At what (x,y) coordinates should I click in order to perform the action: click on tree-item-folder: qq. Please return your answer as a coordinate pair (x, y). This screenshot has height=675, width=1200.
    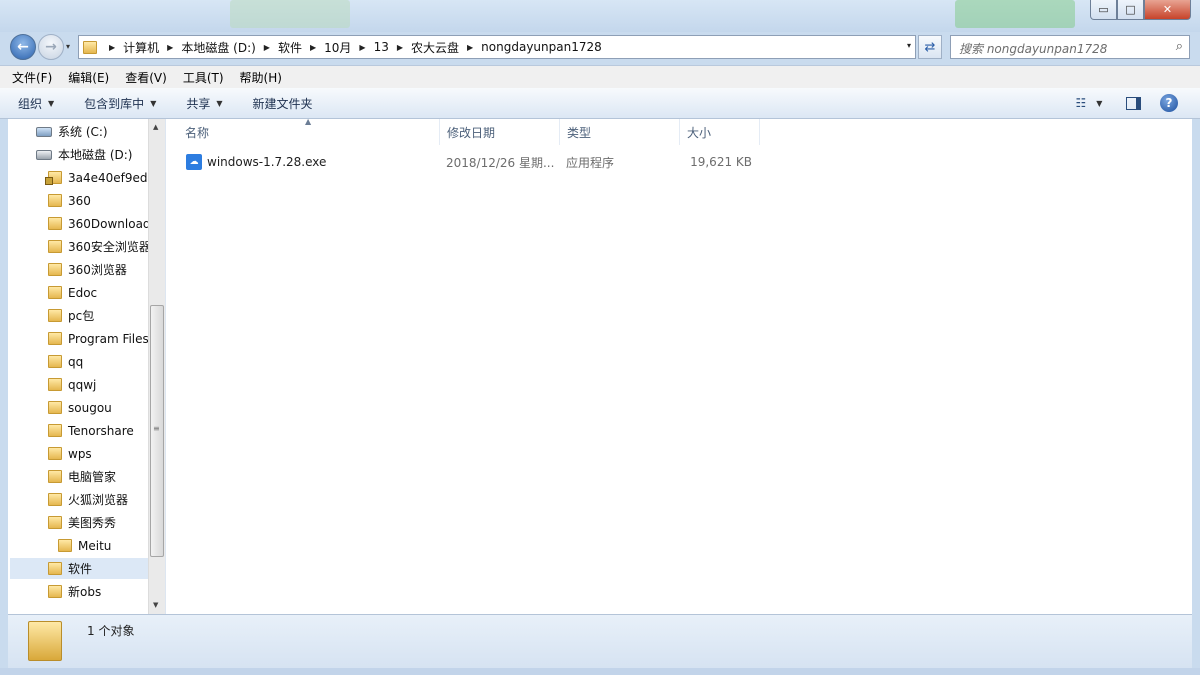
    Looking at the image, I should click on (65, 361).